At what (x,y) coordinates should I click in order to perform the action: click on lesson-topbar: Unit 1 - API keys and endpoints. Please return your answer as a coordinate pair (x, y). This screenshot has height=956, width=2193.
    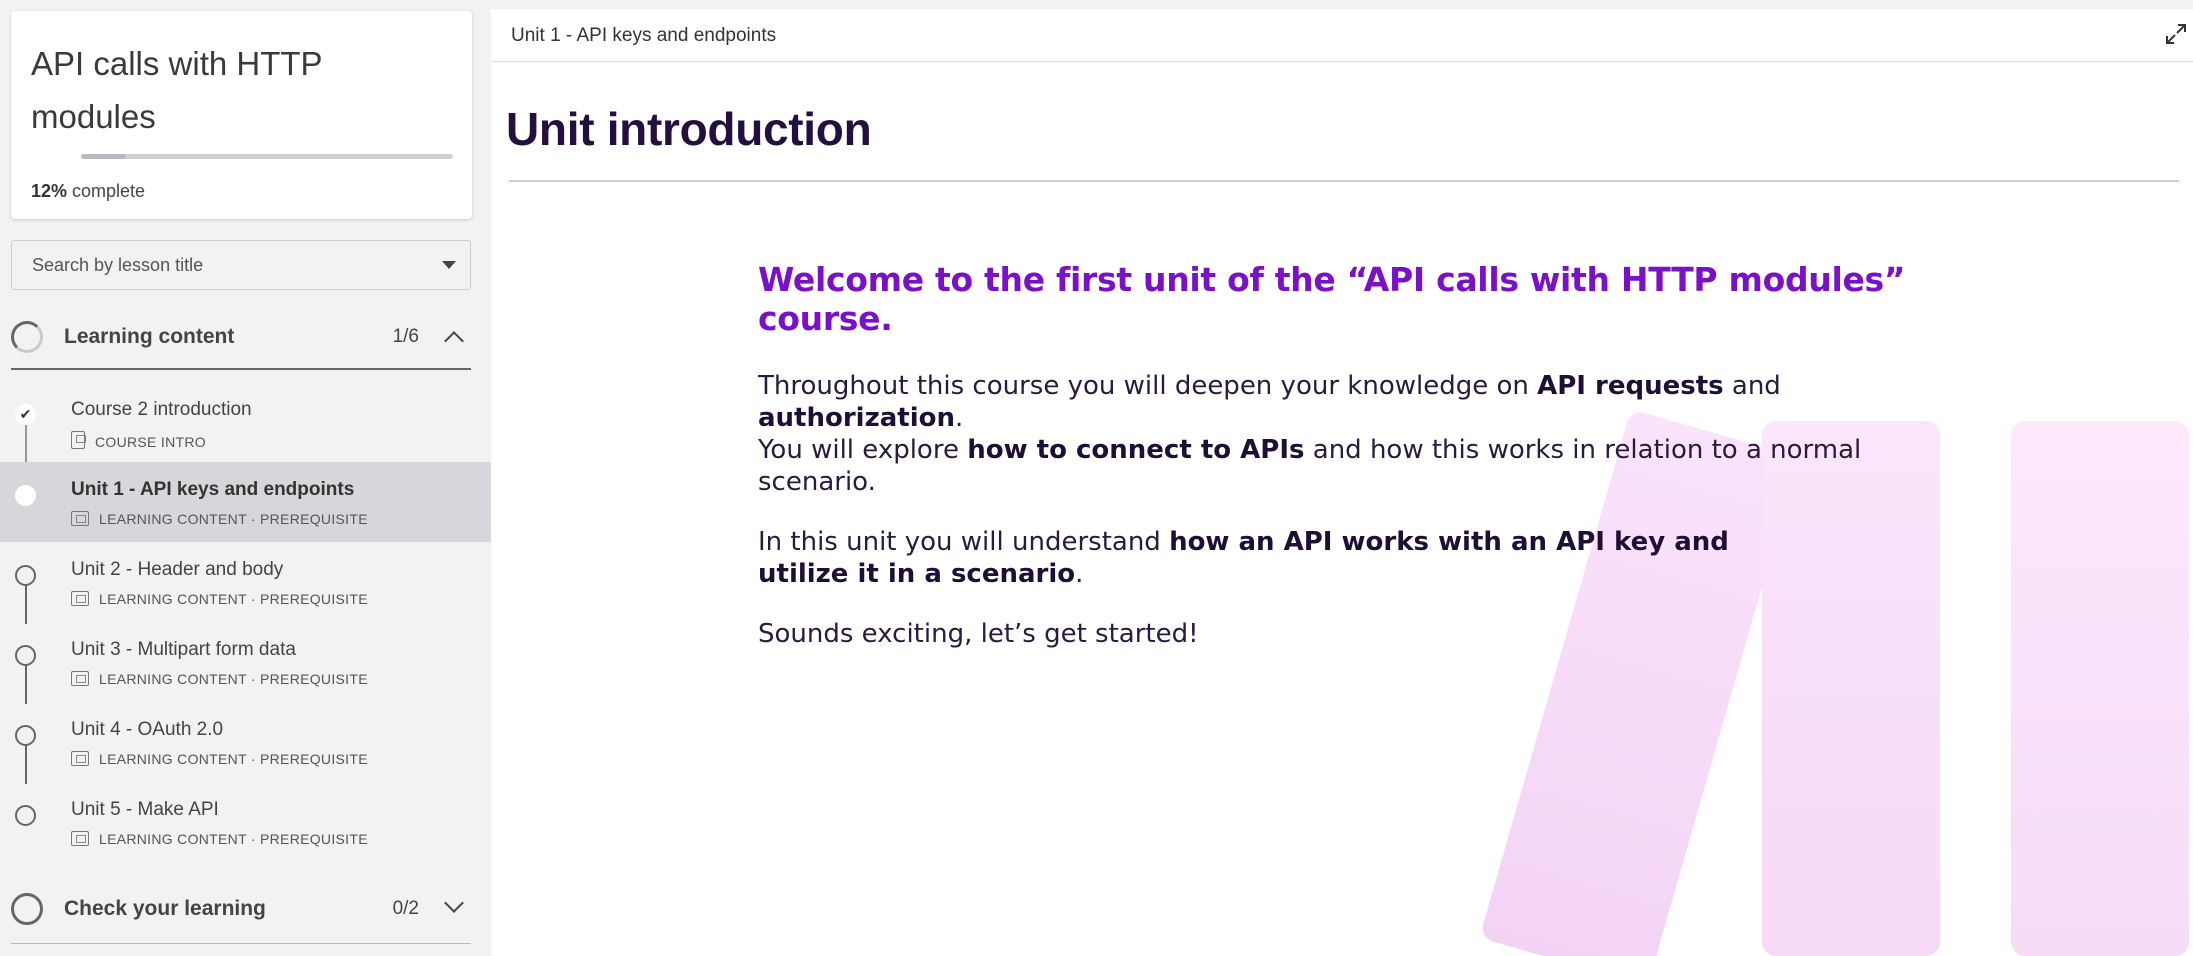
    Looking at the image, I should click on (1342, 35).